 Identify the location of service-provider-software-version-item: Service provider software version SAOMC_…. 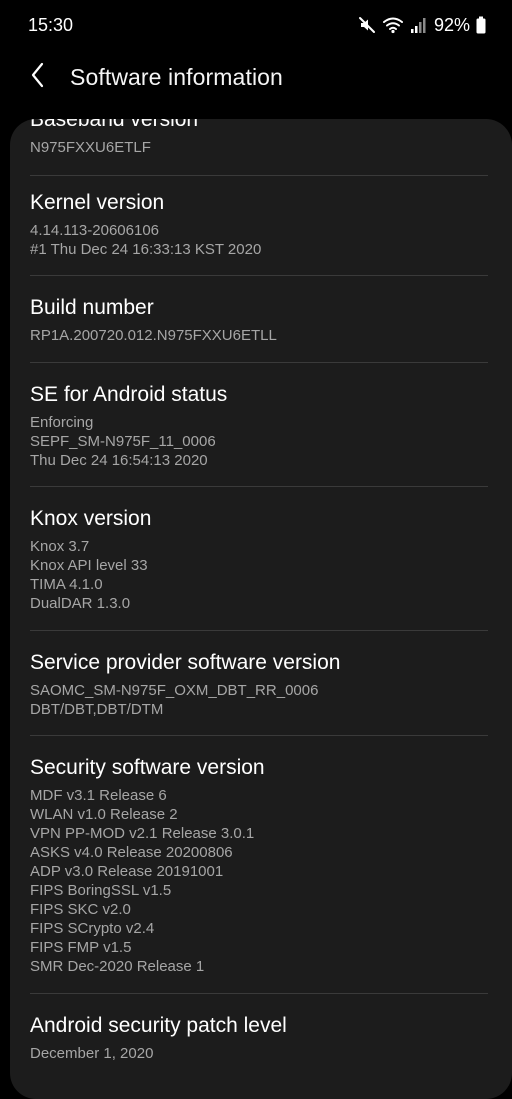
(261, 683).